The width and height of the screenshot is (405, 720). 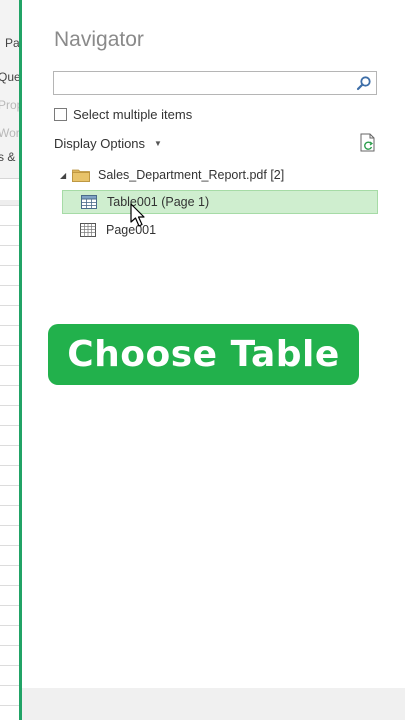 I want to click on search-input, so click(x=215, y=83).